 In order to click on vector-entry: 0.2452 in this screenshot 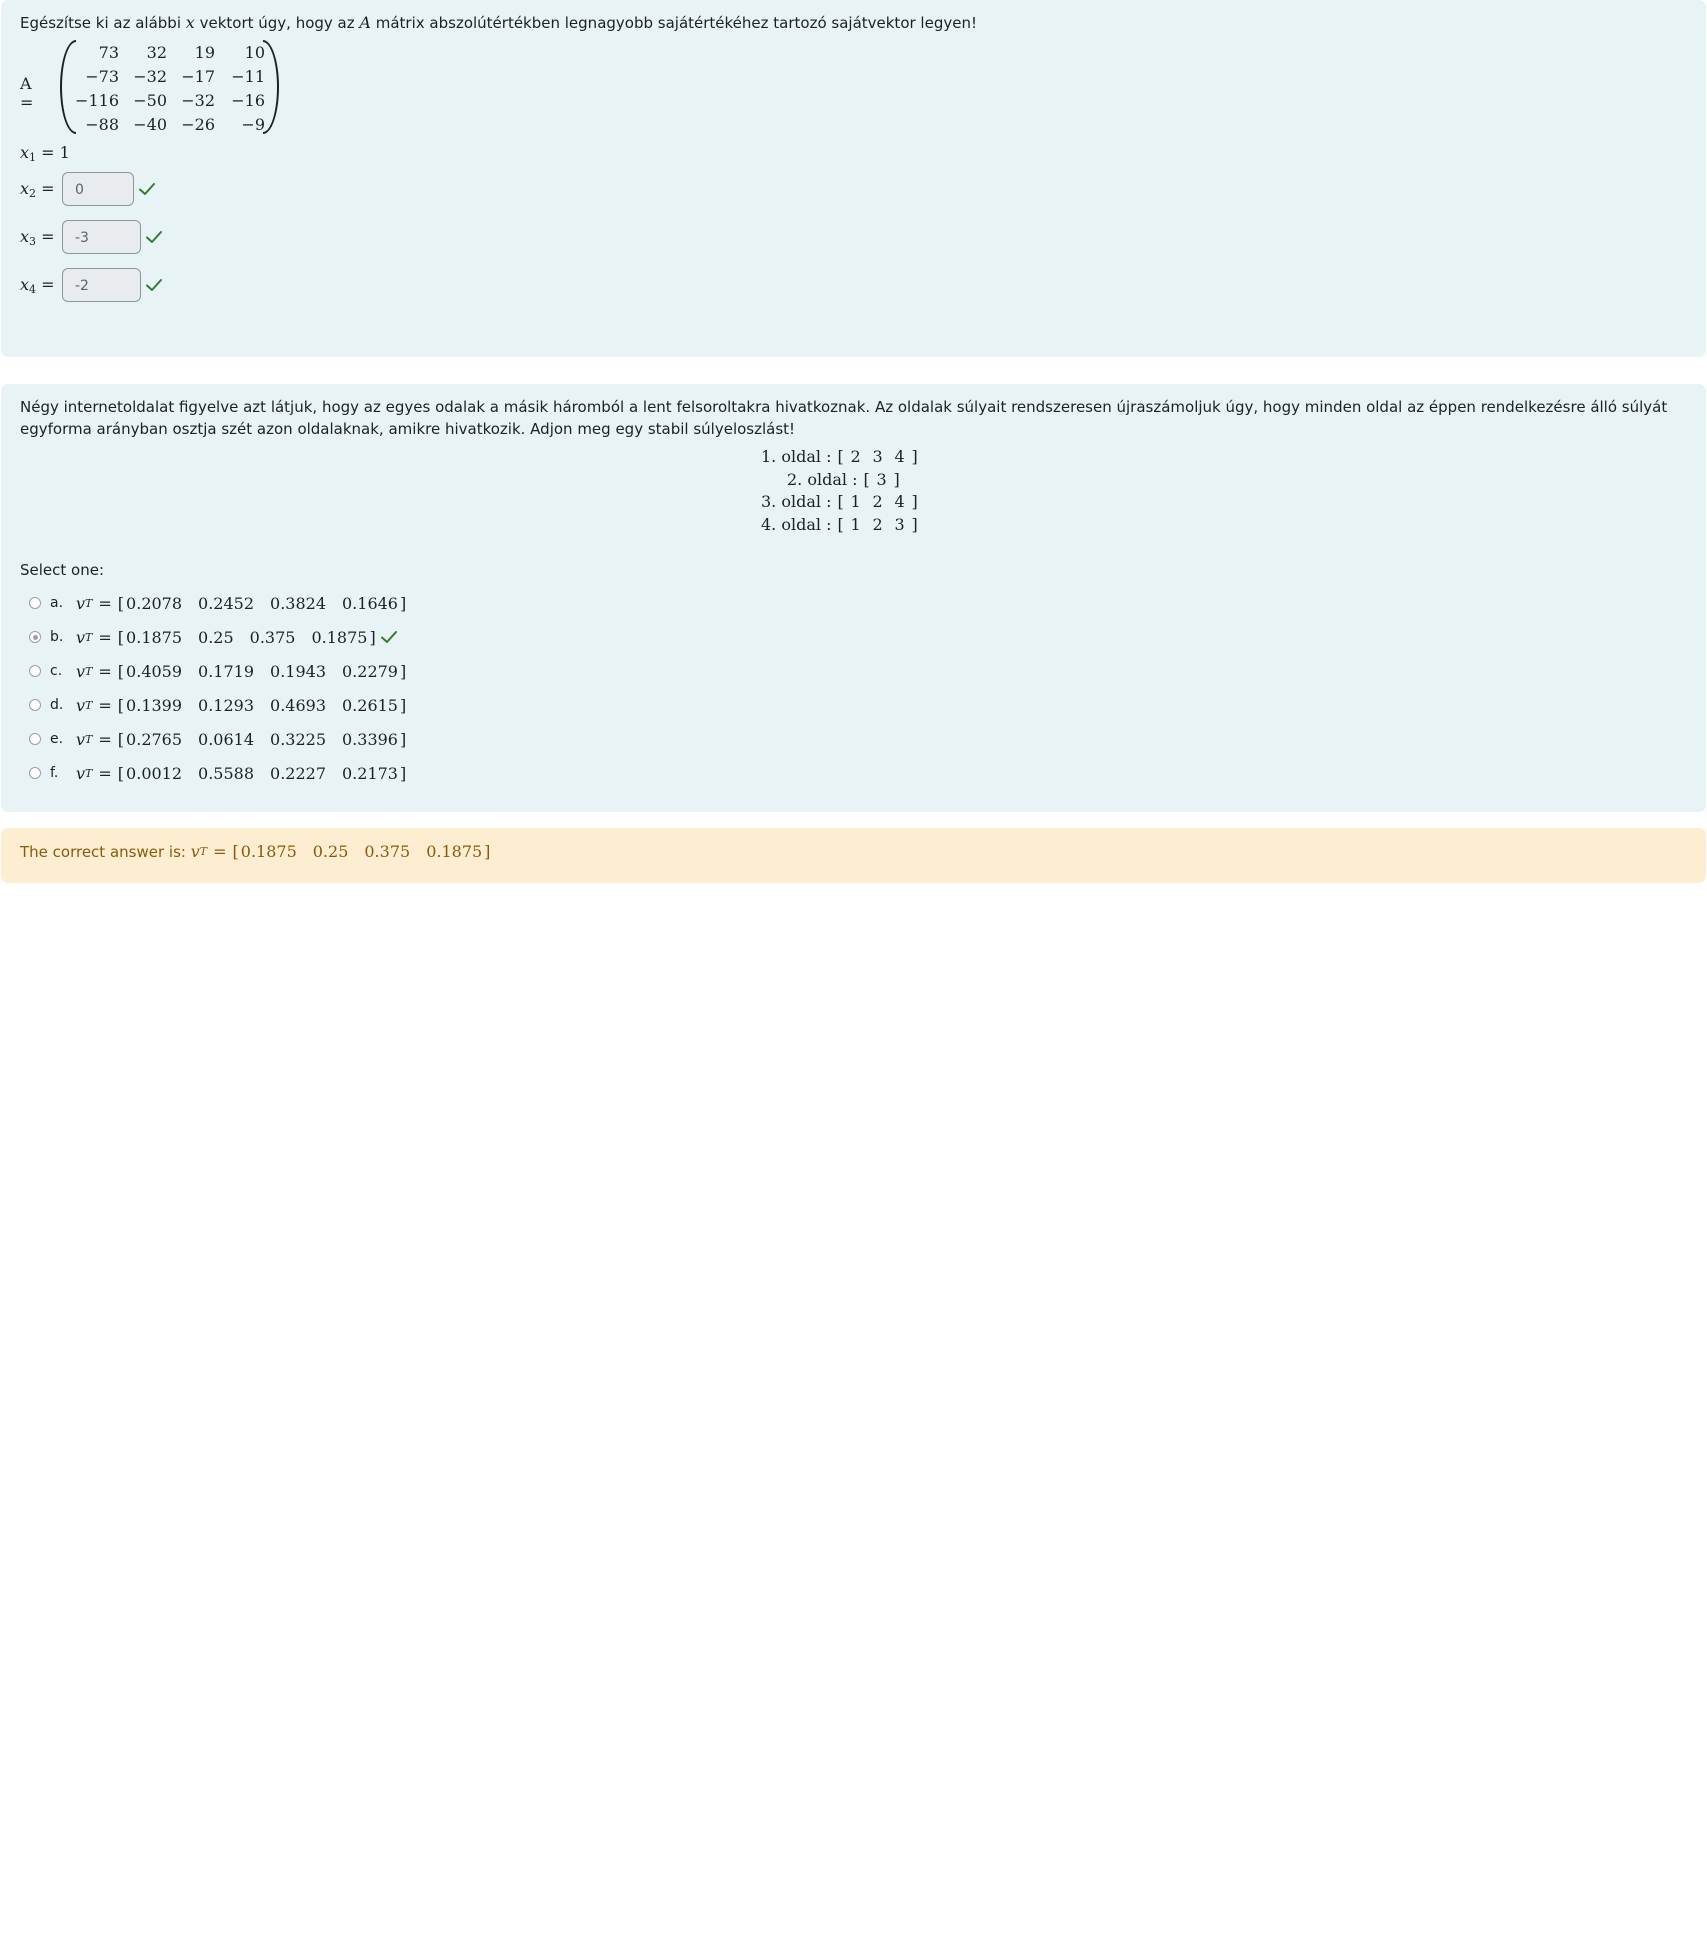, I will do `click(226, 603)`.